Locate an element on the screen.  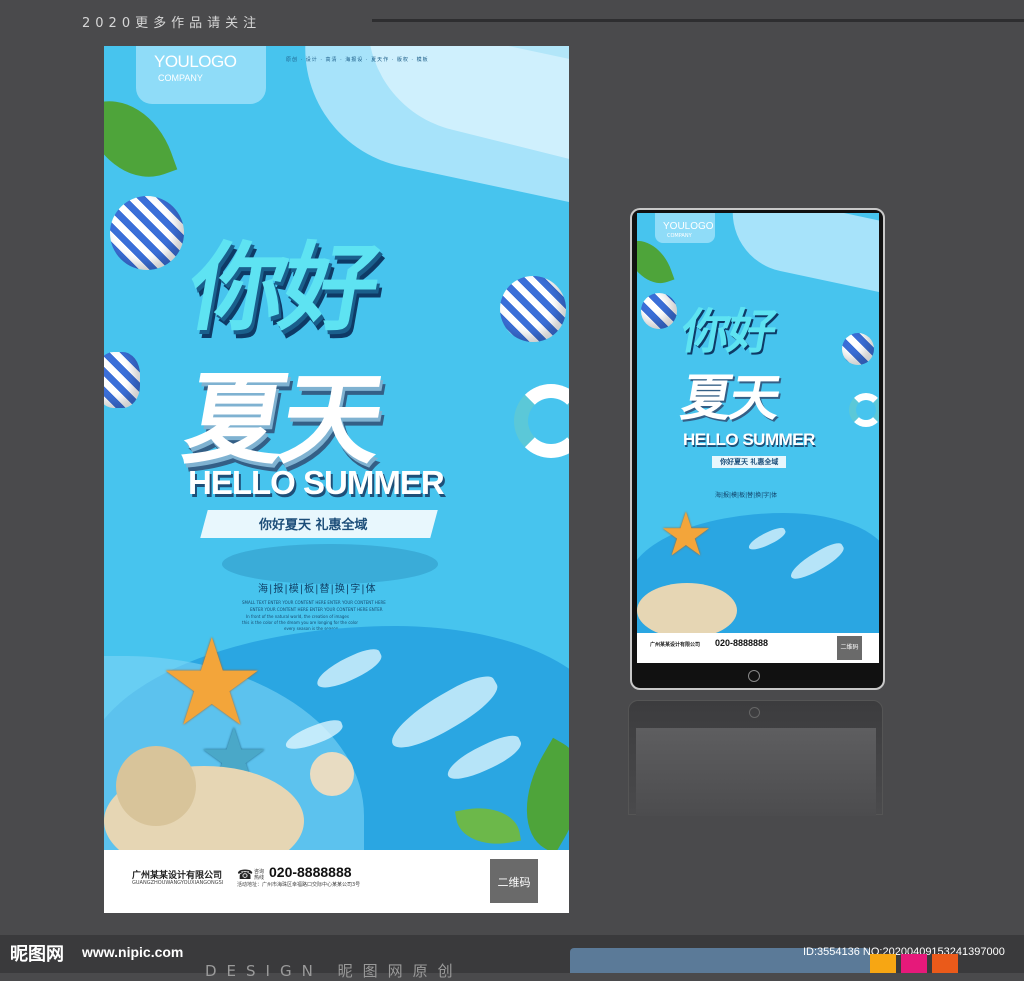
screen-subtitle-english: HELLO SUMMER is located at coordinates (749, 439).